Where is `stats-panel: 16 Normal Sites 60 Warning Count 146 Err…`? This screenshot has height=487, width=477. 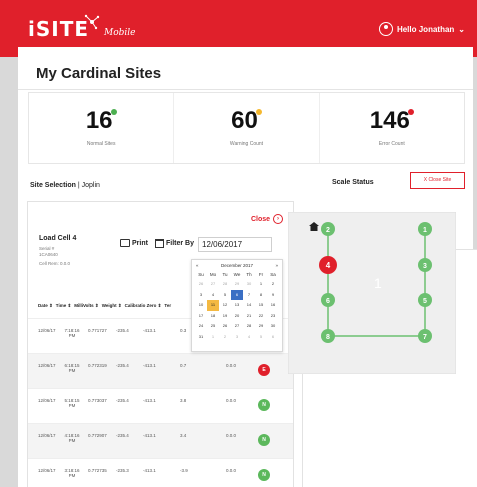 stats-panel: 16 Normal Sites 60 Warning Count 146 Err… is located at coordinates (246, 128).